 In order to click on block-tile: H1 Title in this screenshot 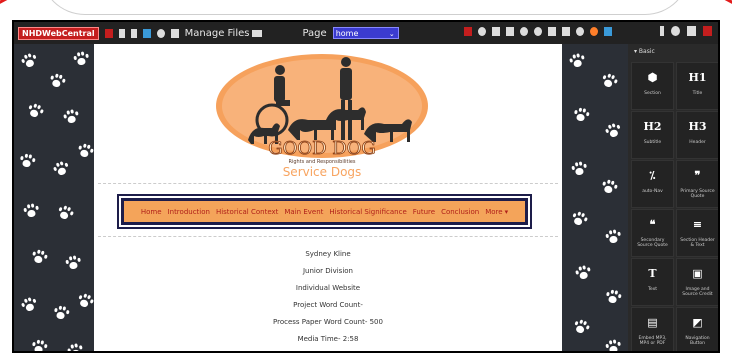, I will do `click(697, 86)`.